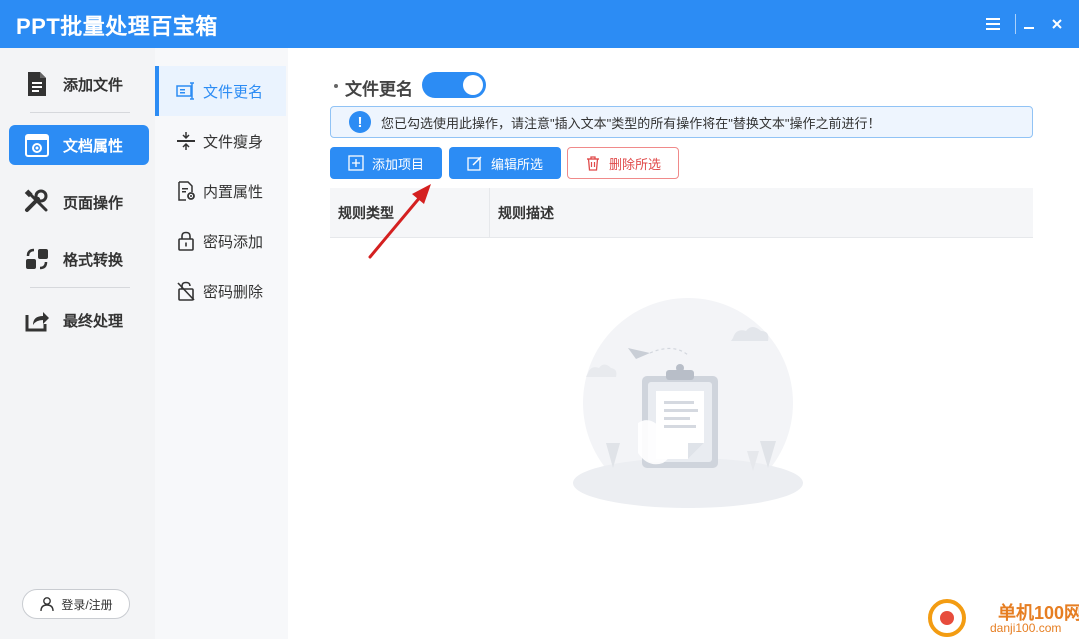 This screenshot has width=1079, height=639. What do you see at coordinates (186, 241) in the screenshot?
I see `lock-icon` at bounding box center [186, 241].